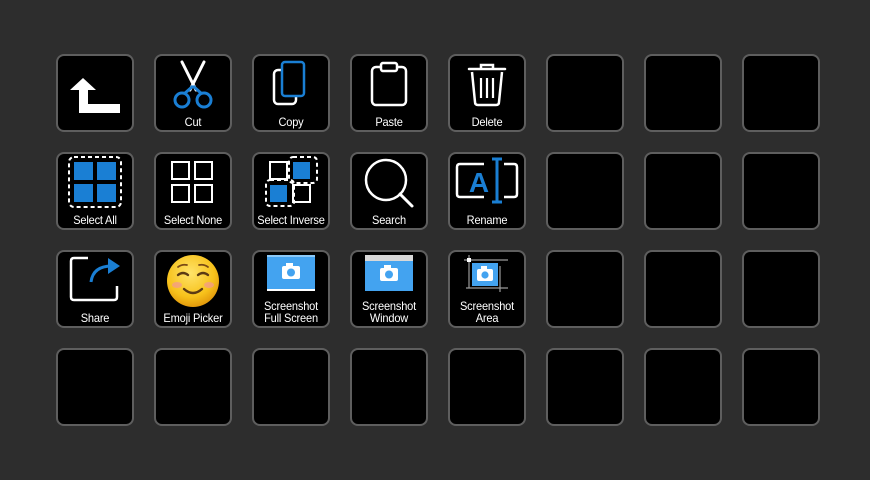 Image resolution: width=870 pixels, height=480 pixels. What do you see at coordinates (193, 122) in the screenshot?
I see `cut-label: Cut` at bounding box center [193, 122].